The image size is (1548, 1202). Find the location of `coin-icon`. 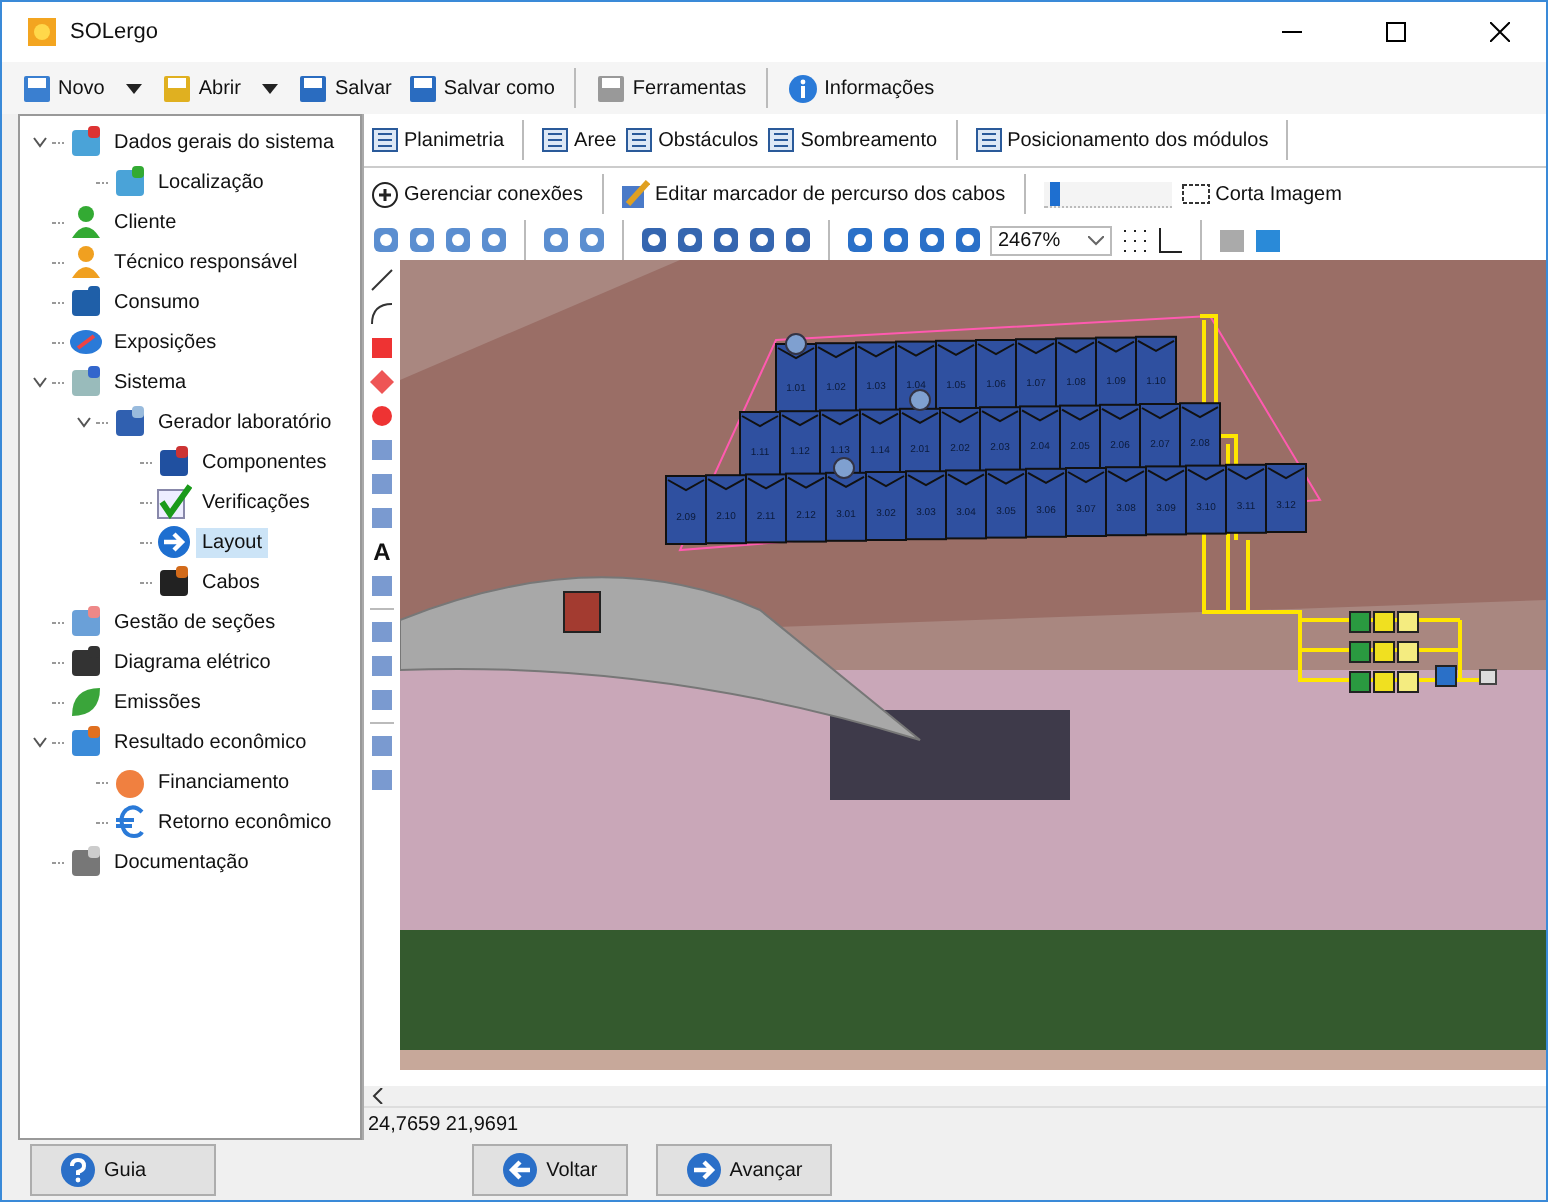

coin-icon is located at coordinates (130, 782).